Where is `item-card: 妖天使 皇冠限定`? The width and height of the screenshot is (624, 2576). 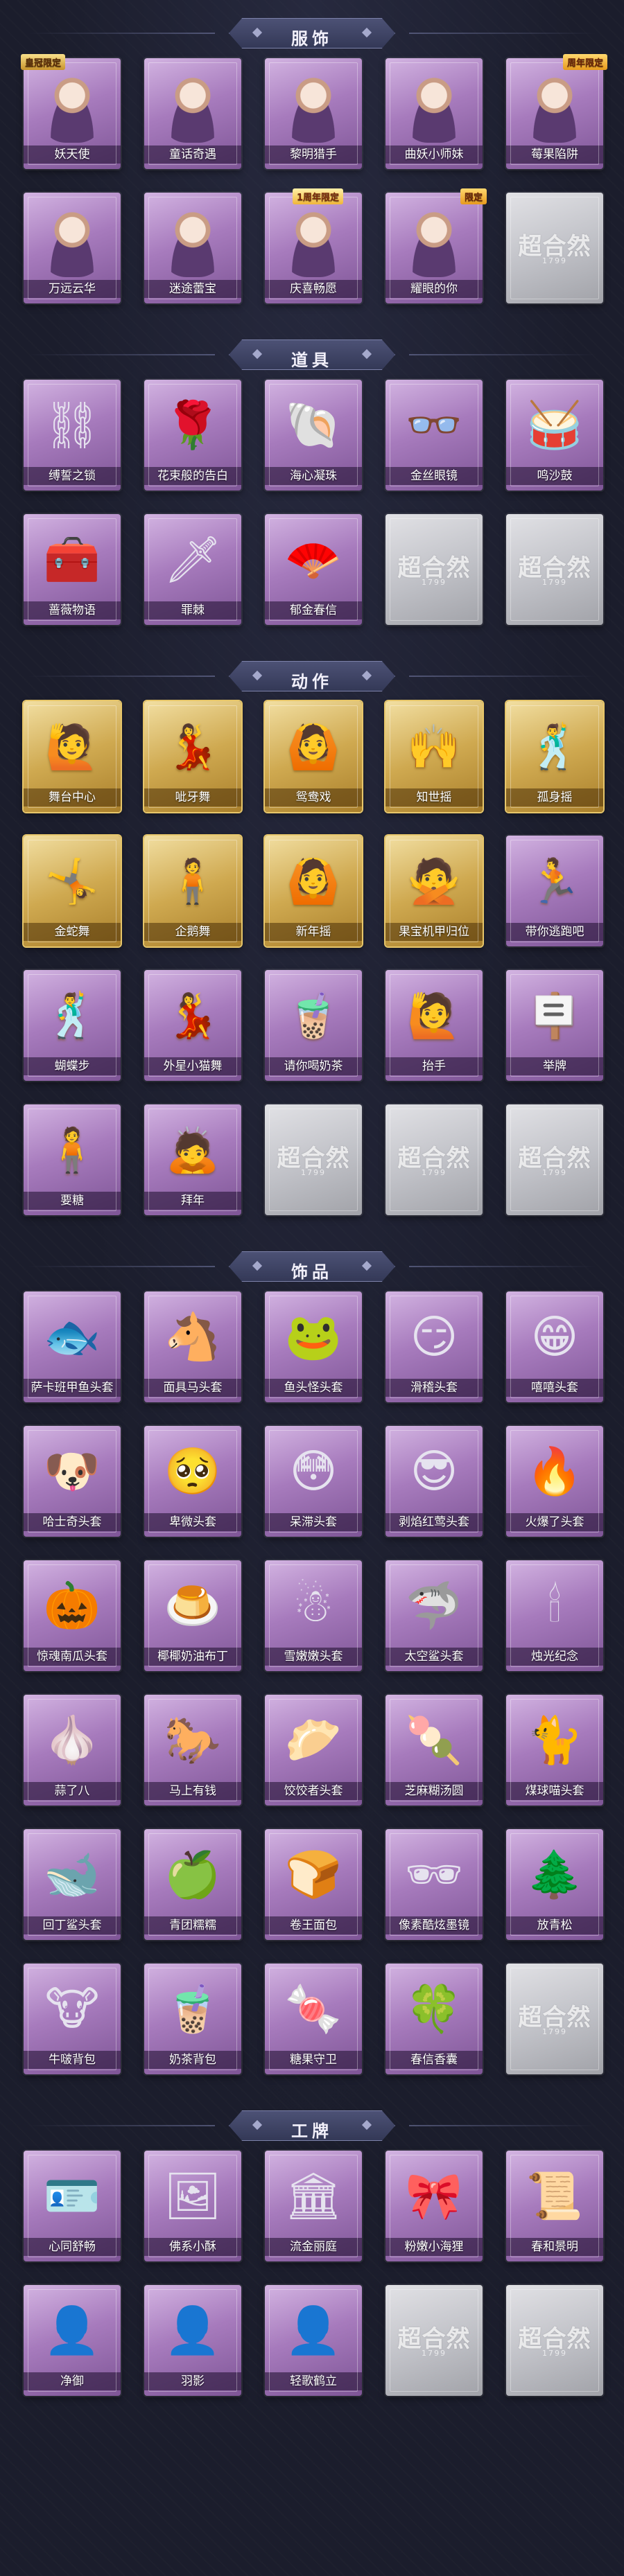
item-card: 妖天使 皇冠限定 is located at coordinates (71, 111).